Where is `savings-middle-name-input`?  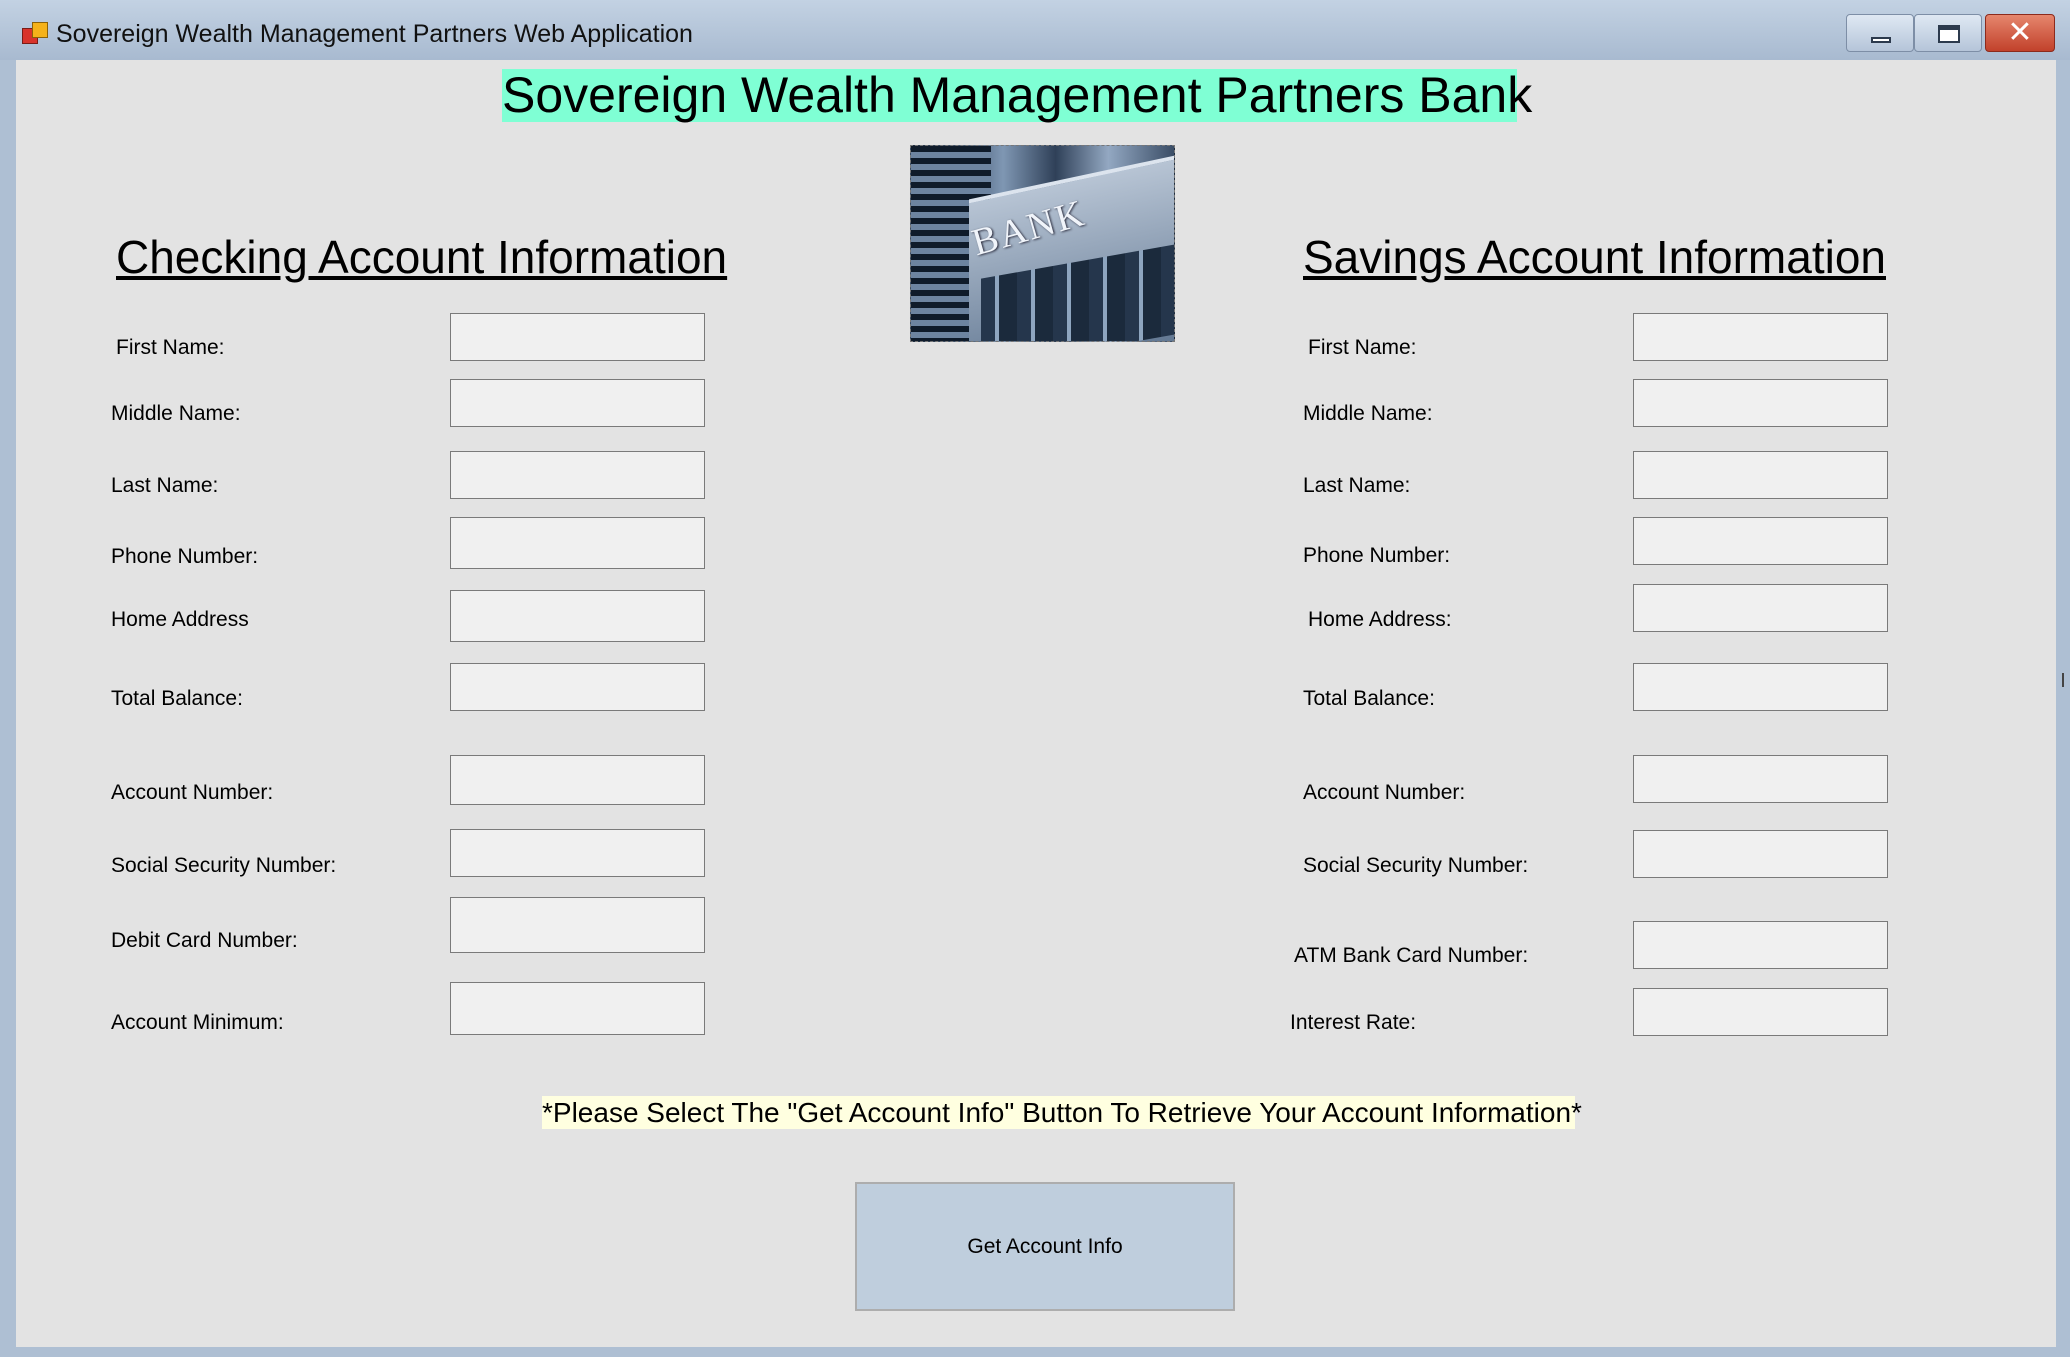
savings-middle-name-input is located at coordinates (1760, 403).